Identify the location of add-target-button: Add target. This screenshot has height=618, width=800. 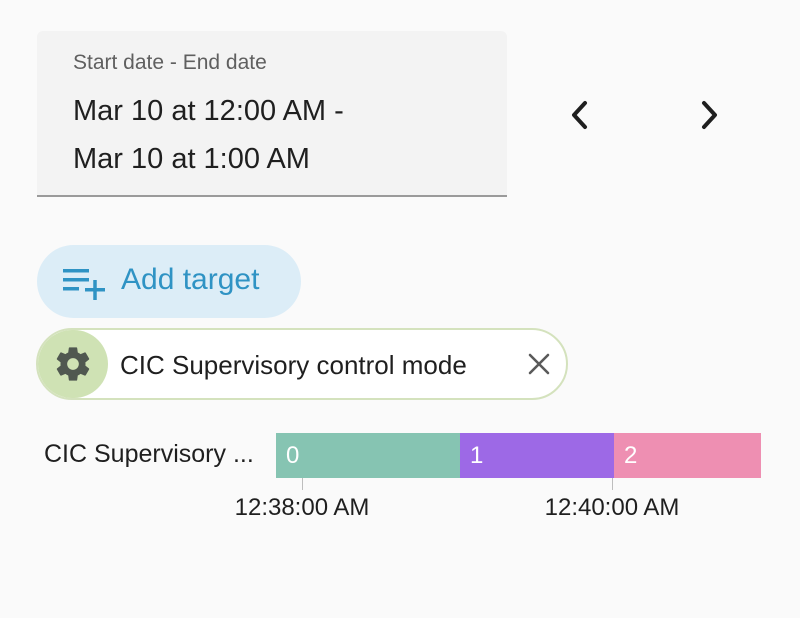
(169, 281).